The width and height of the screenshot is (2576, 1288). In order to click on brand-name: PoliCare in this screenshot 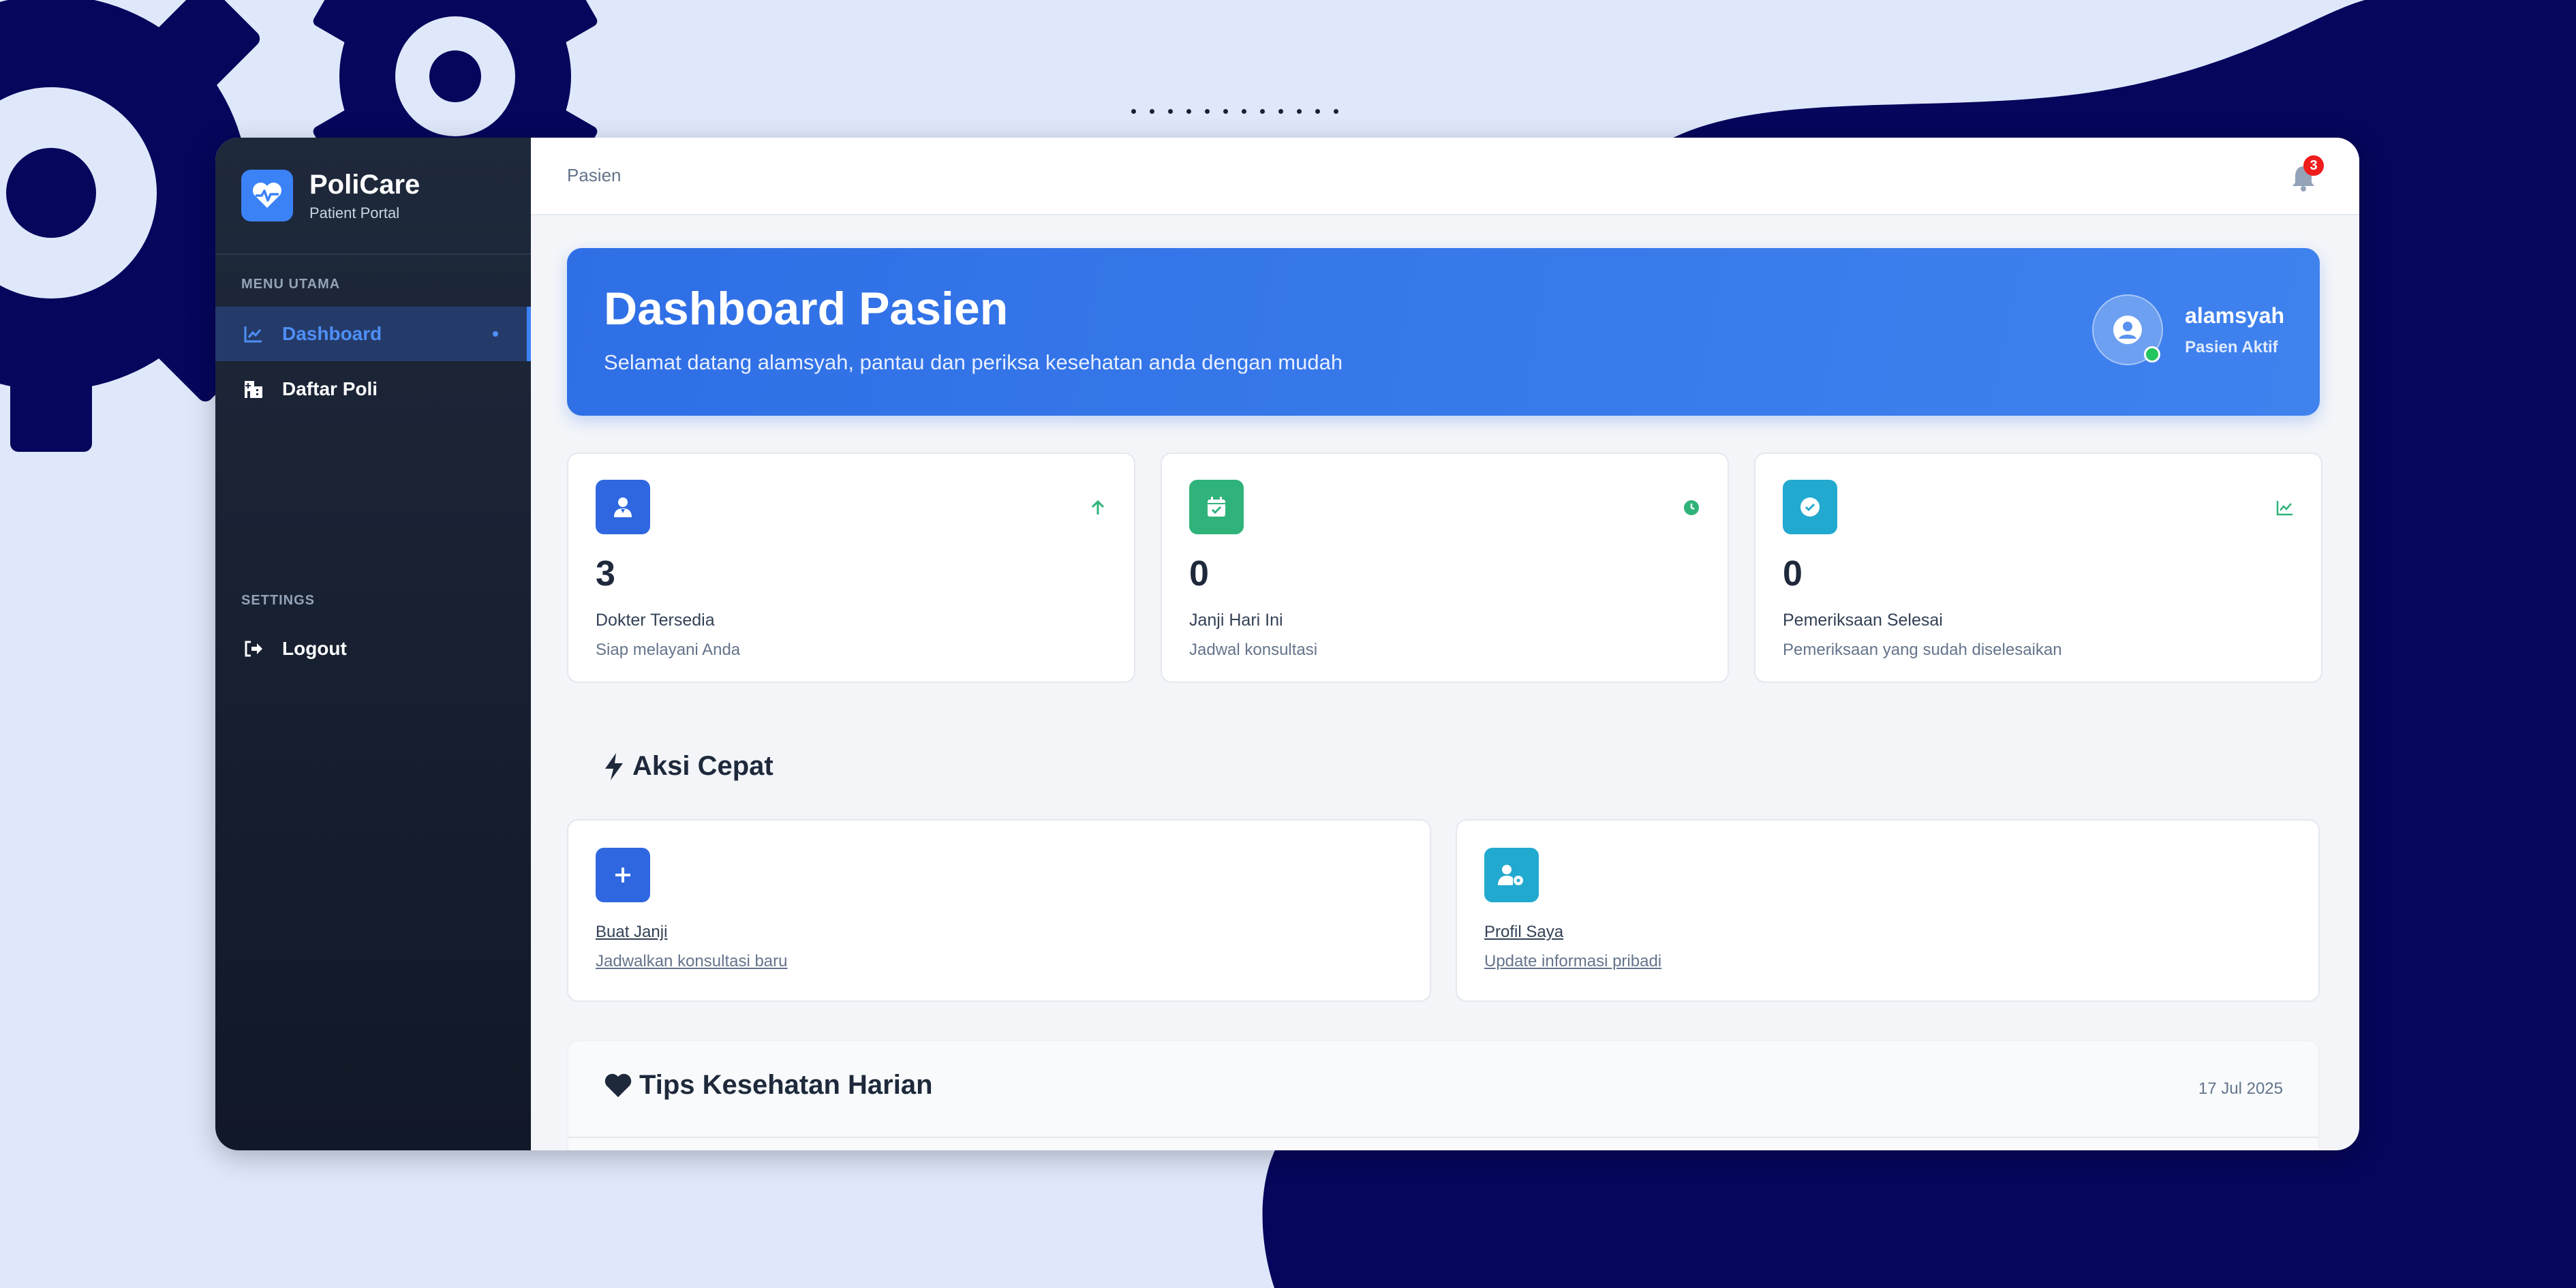, I will do `click(364, 185)`.